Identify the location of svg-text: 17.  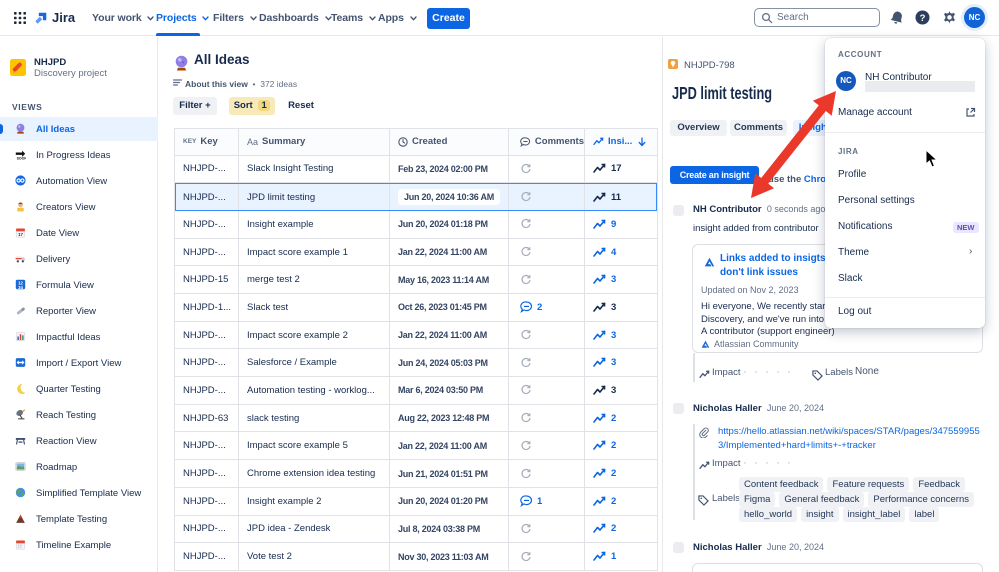
(20, 234).